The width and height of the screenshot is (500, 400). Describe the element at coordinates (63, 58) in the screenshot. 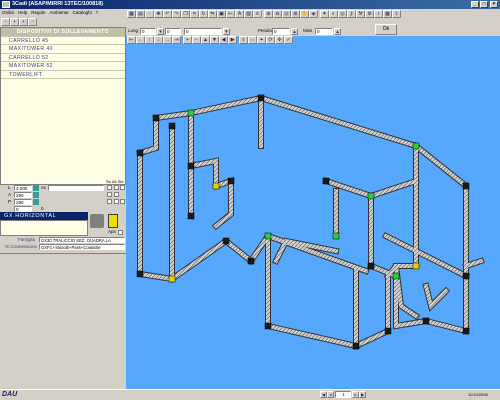

I see `list-item: CARRELLO 52` at that location.